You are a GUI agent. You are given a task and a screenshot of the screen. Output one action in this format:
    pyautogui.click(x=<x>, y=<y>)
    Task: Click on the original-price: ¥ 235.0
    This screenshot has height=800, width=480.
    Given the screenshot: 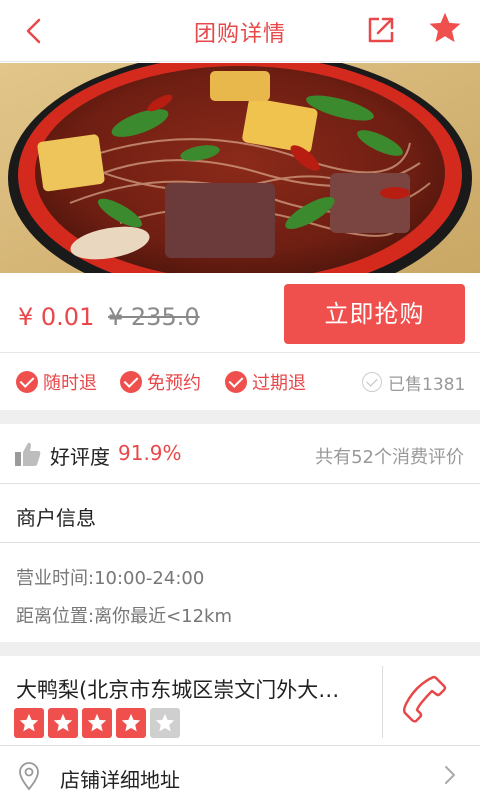 What is the action you would take?
    pyautogui.click(x=154, y=317)
    